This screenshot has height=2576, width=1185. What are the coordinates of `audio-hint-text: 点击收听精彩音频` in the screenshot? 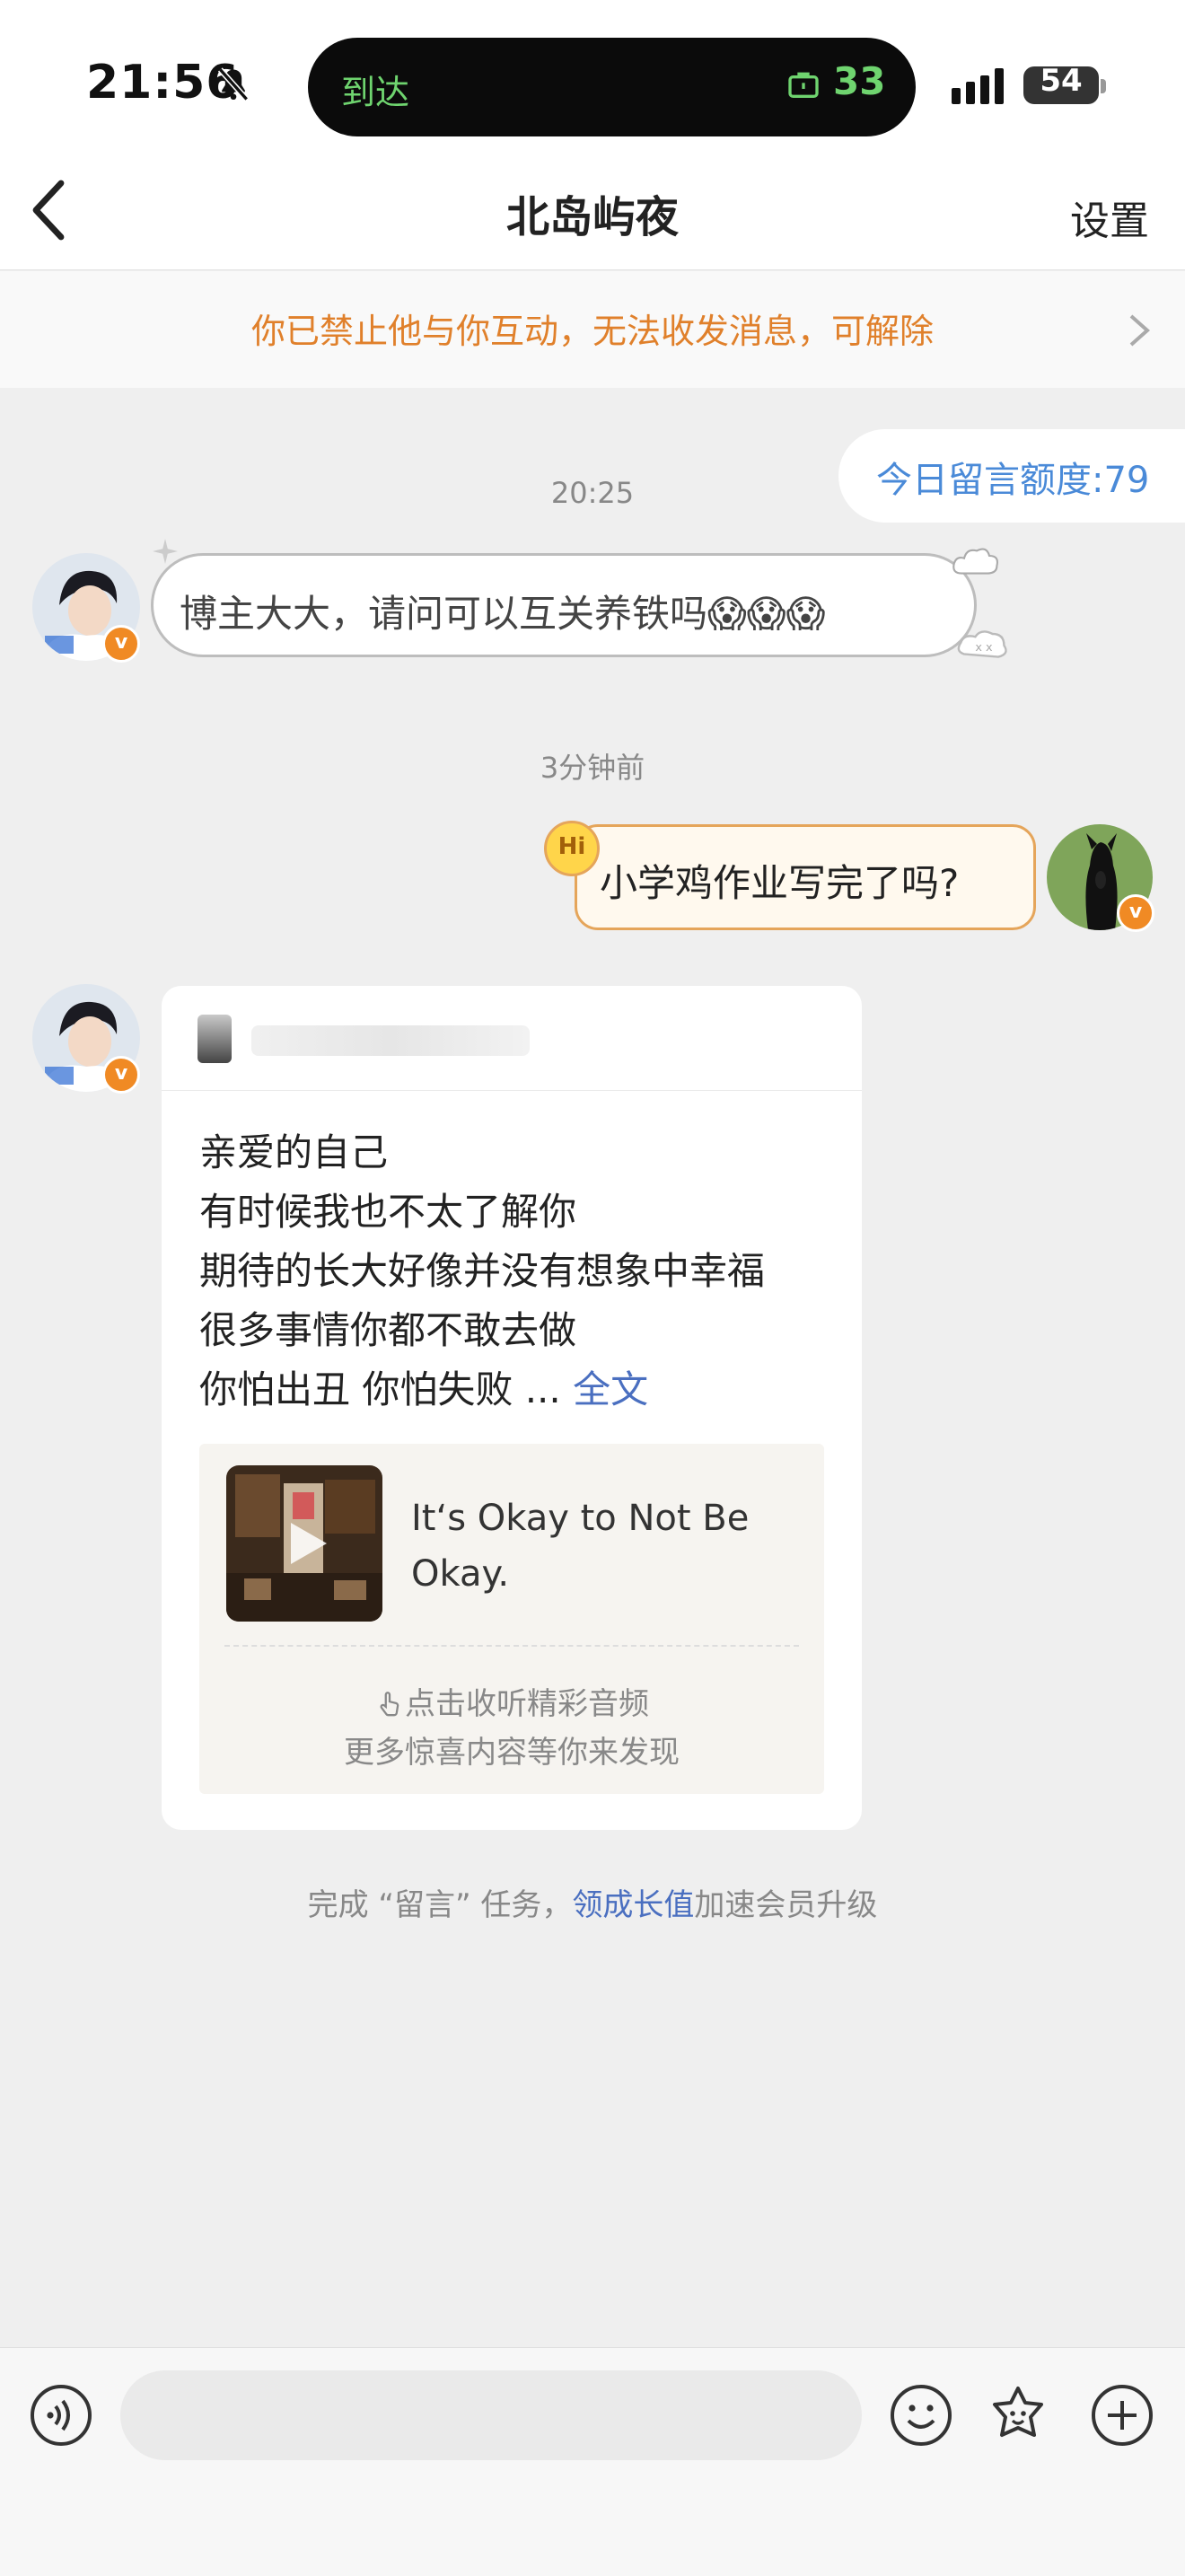 It's located at (527, 1704).